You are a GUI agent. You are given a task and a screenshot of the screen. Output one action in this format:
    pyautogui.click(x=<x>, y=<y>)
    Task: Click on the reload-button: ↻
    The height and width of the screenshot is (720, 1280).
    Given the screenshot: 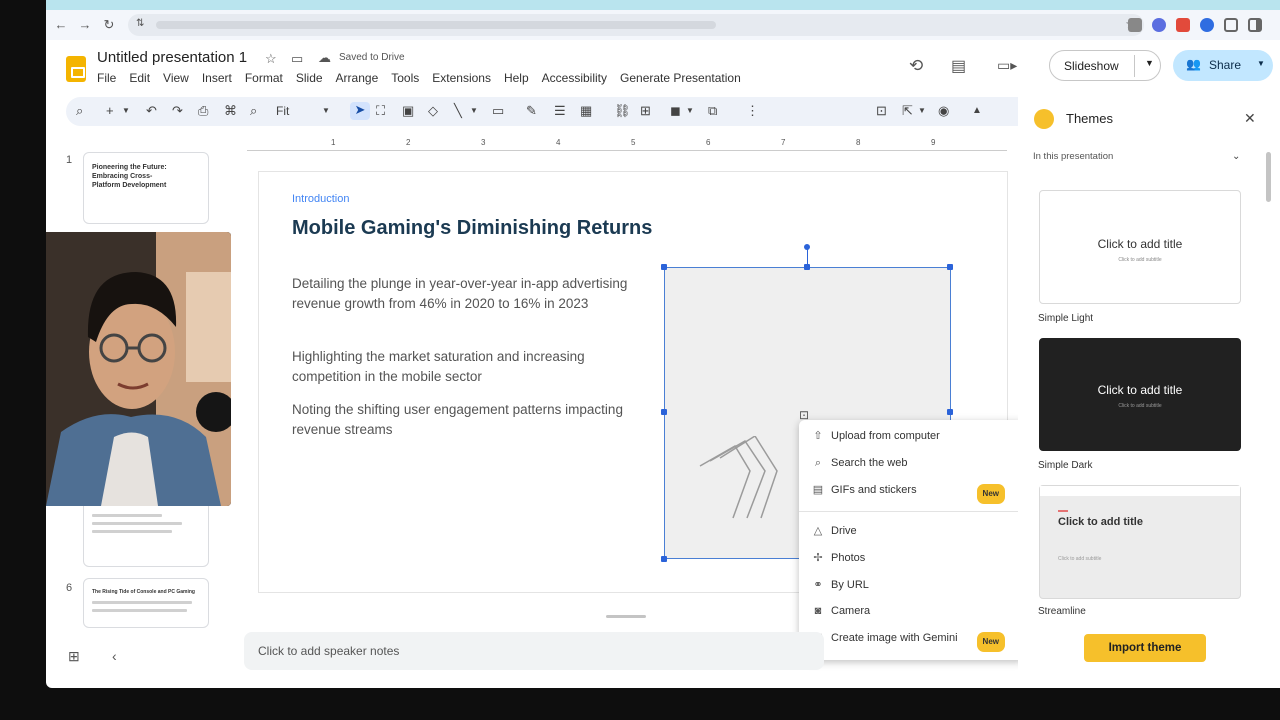 What is the action you would take?
    pyautogui.click(x=109, y=25)
    